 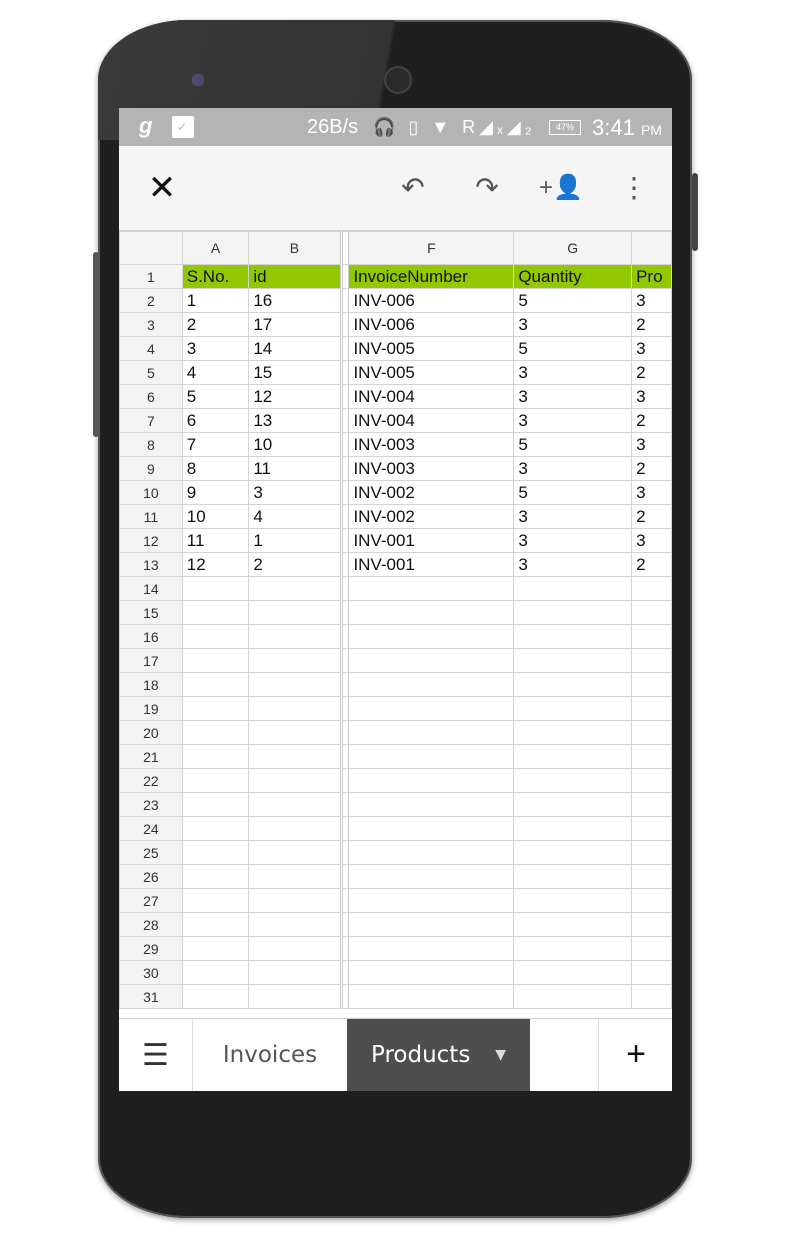 I want to click on cell: INV-003, so click(x=431, y=468).